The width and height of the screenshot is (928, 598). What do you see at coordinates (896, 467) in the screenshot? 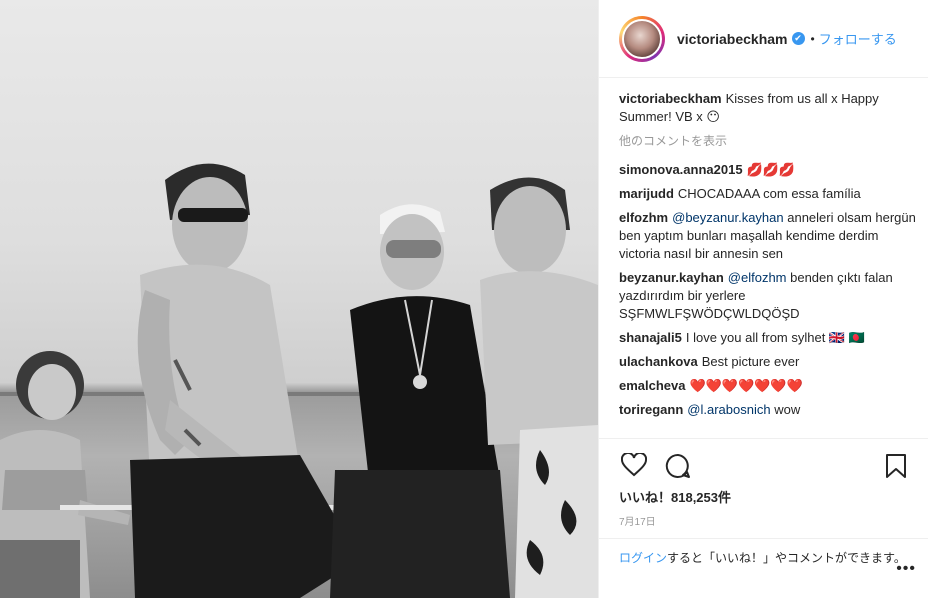
I see `bookmark-icon` at bounding box center [896, 467].